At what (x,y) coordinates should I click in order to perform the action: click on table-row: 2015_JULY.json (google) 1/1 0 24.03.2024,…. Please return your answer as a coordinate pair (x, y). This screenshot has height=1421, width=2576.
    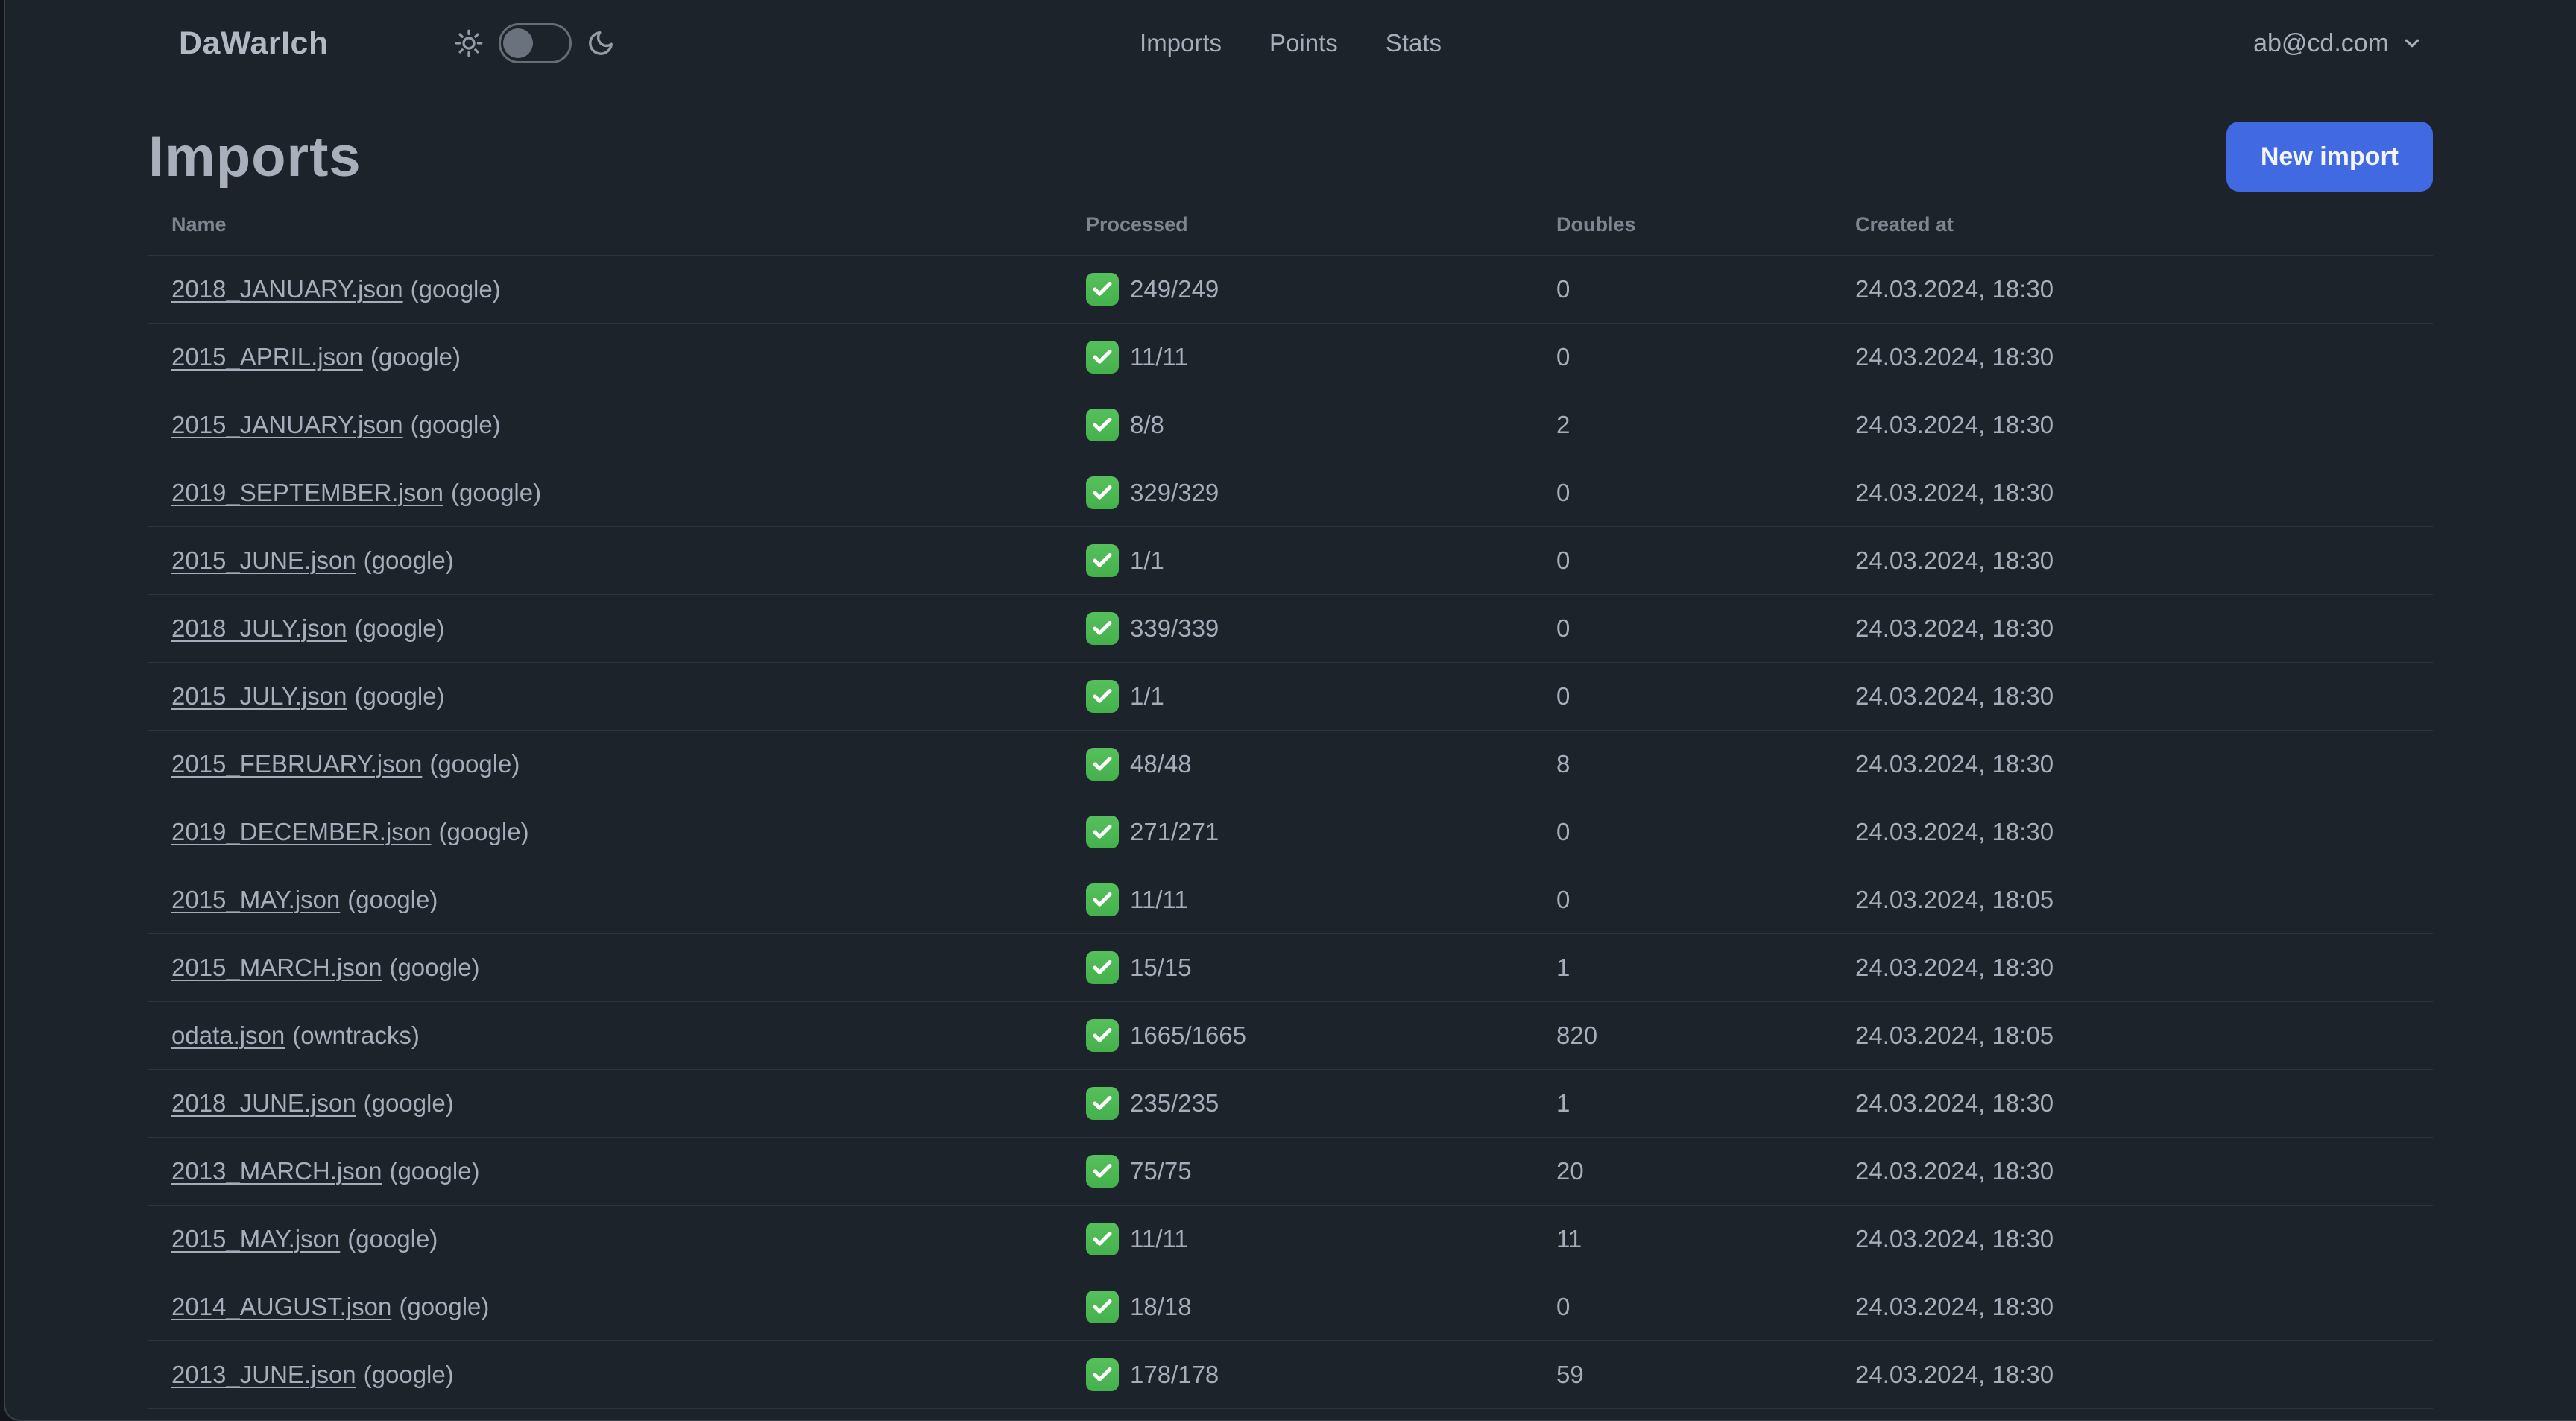
    Looking at the image, I should click on (1290, 697).